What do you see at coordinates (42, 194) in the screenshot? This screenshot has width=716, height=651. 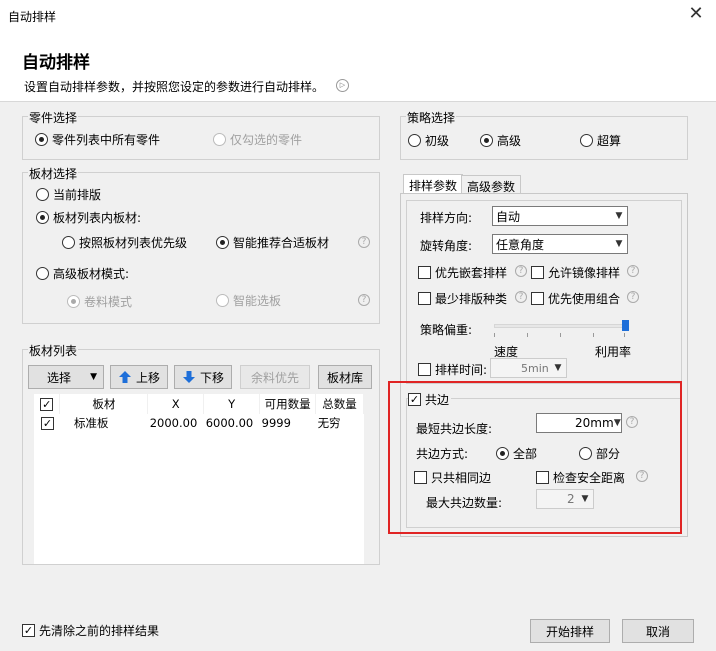 I see `sheet-current-radio` at bounding box center [42, 194].